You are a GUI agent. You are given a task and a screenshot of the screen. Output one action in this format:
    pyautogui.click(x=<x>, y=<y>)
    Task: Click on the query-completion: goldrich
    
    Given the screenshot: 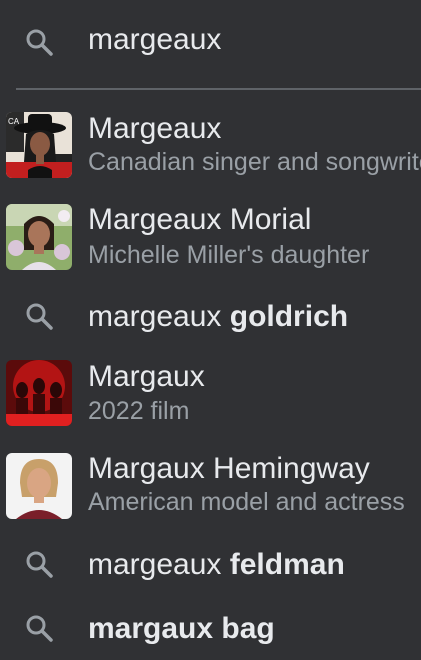 What is the action you would take?
    pyautogui.click(x=289, y=316)
    